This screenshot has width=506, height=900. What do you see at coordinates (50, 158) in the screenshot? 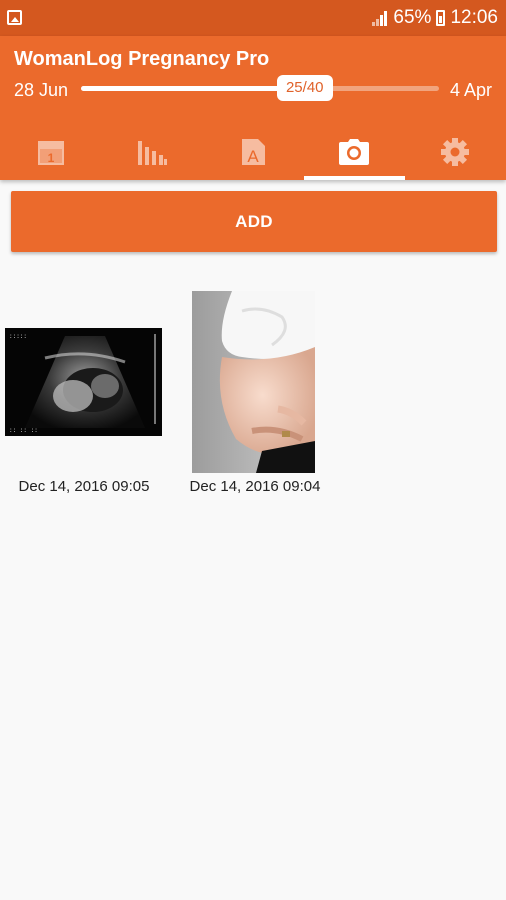
I see `svg-text: 1` at bounding box center [50, 158].